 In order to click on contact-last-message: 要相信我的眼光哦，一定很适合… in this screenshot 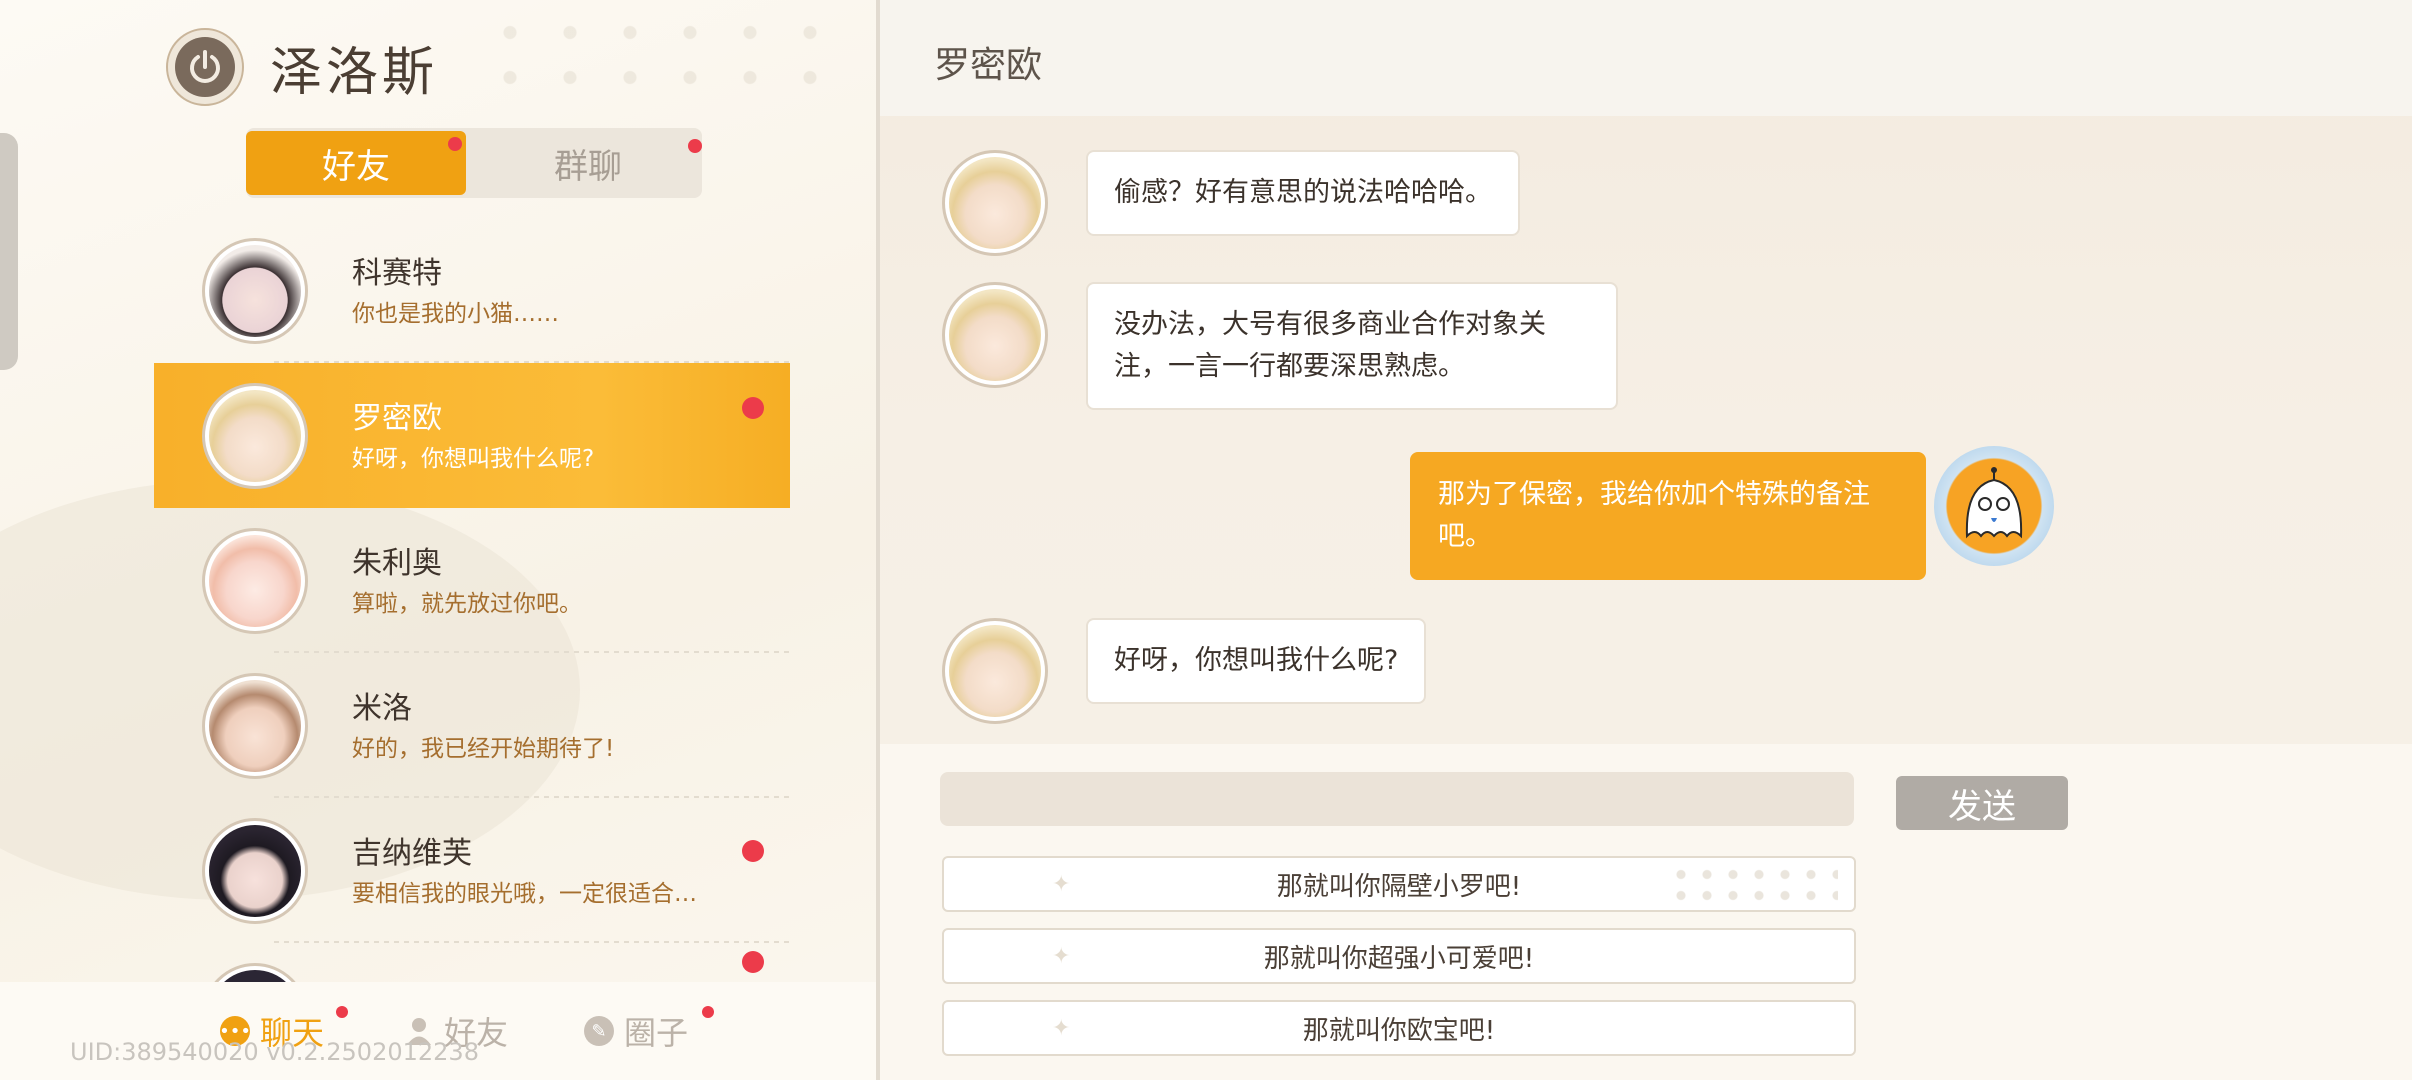, I will do `click(524, 894)`.